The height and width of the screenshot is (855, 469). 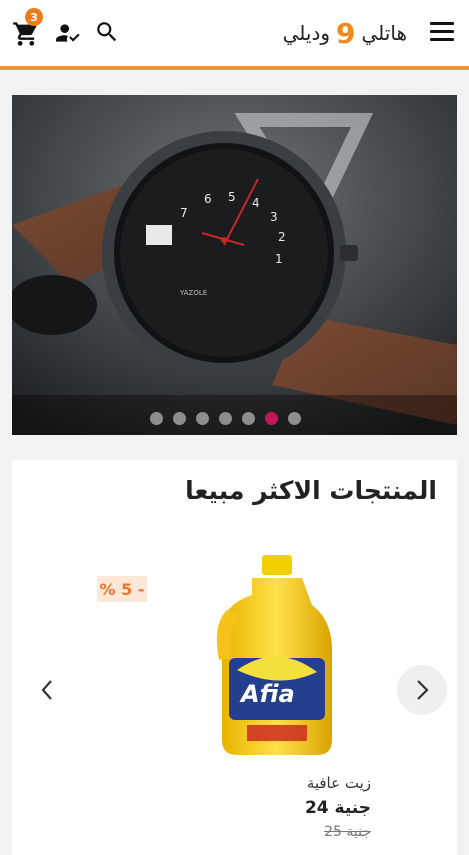 What do you see at coordinates (274, 217) in the screenshot?
I see `svg-text: 3` at bounding box center [274, 217].